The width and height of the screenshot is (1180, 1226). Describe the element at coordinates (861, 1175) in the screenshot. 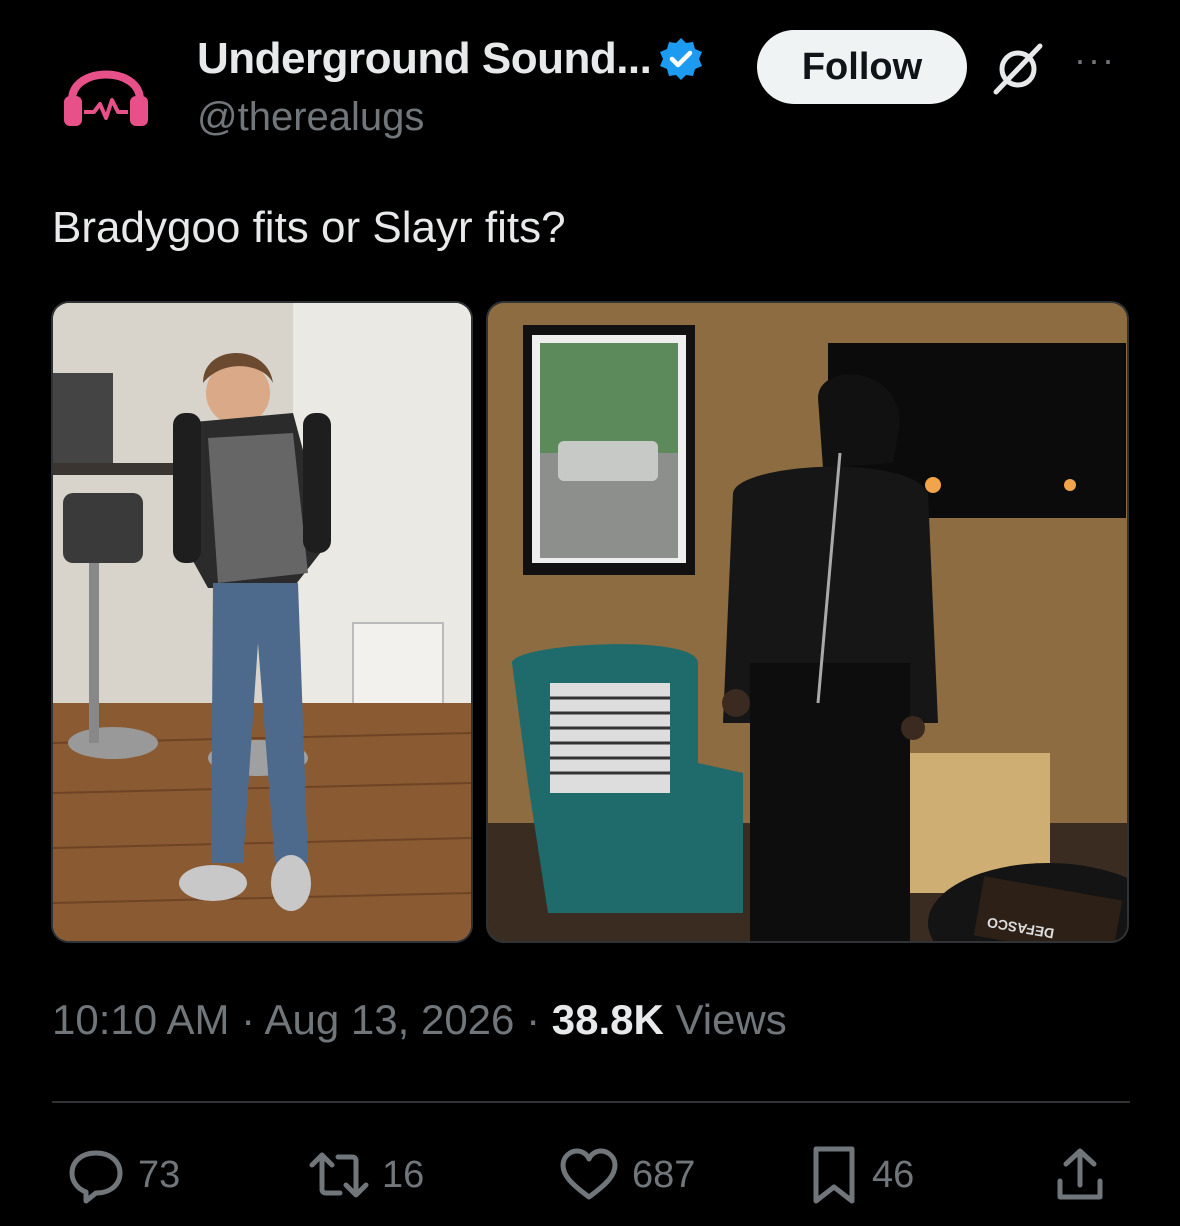

I see `bookmark-button: 46` at that location.